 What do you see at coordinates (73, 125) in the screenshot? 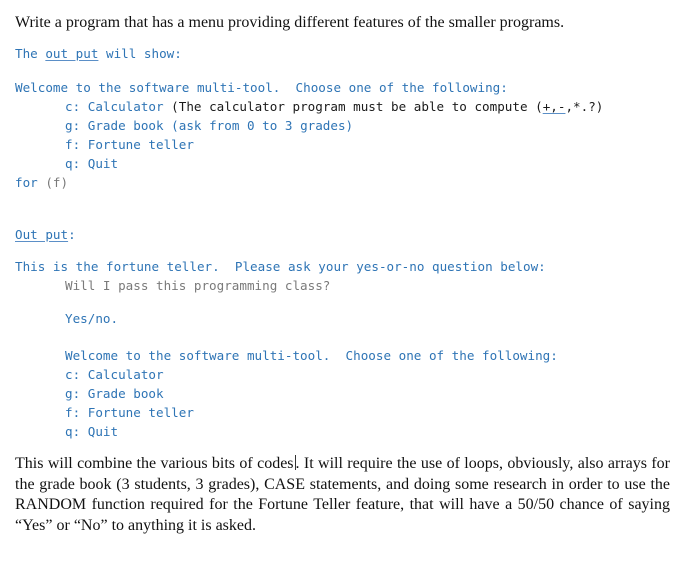
I see `menu1-item-key: g:` at bounding box center [73, 125].